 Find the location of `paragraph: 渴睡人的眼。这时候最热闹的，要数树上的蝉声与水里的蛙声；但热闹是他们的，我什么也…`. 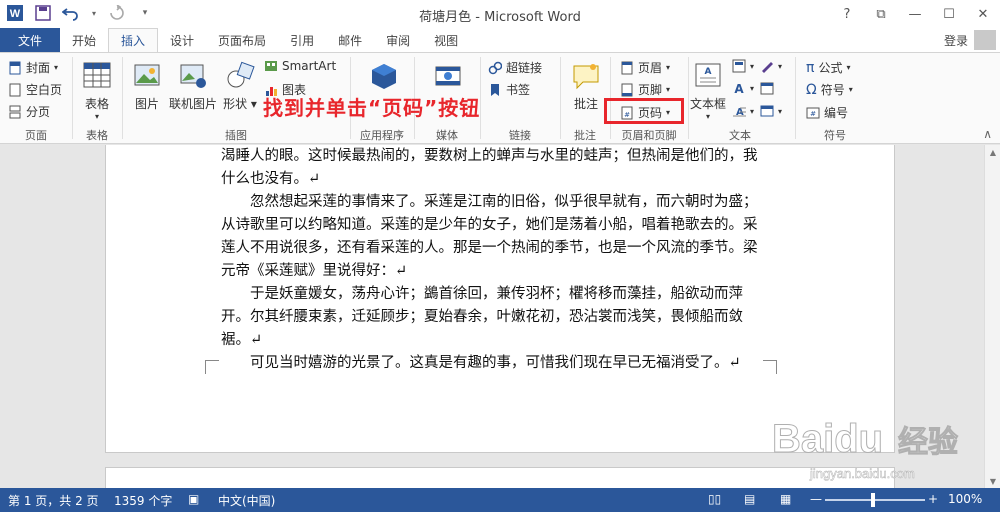

paragraph: 渴睡人的眼。这时候最热闹的，要数树上的蝉声与水里的蛙声；但热闹是他们的，我什么也… is located at coordinates (489, 167).